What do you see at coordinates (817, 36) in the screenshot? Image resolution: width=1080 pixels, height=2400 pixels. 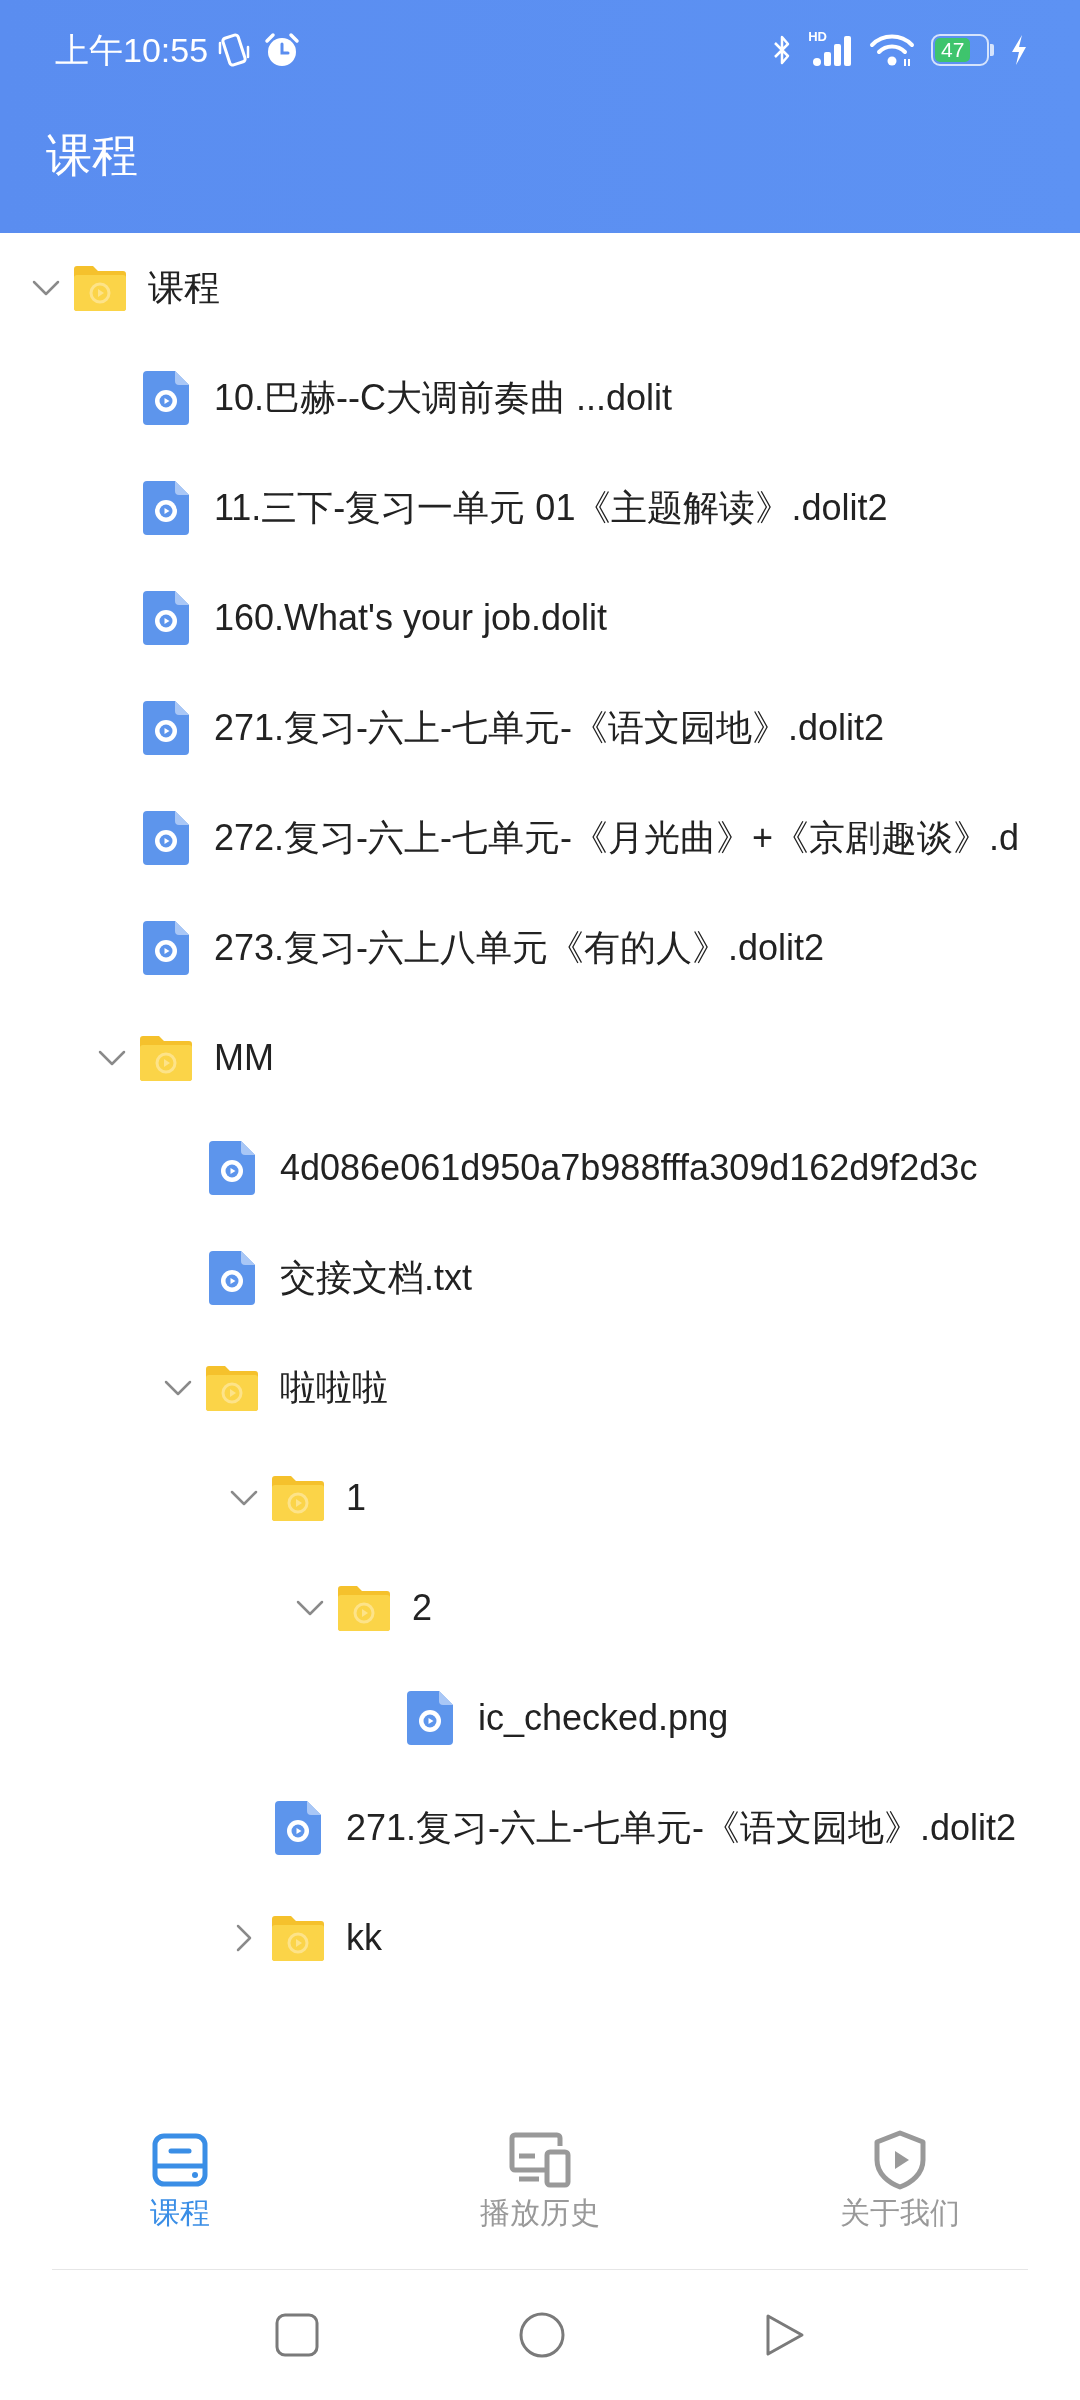 I see `network-type-label: HD` at bounding box center [817, 36].